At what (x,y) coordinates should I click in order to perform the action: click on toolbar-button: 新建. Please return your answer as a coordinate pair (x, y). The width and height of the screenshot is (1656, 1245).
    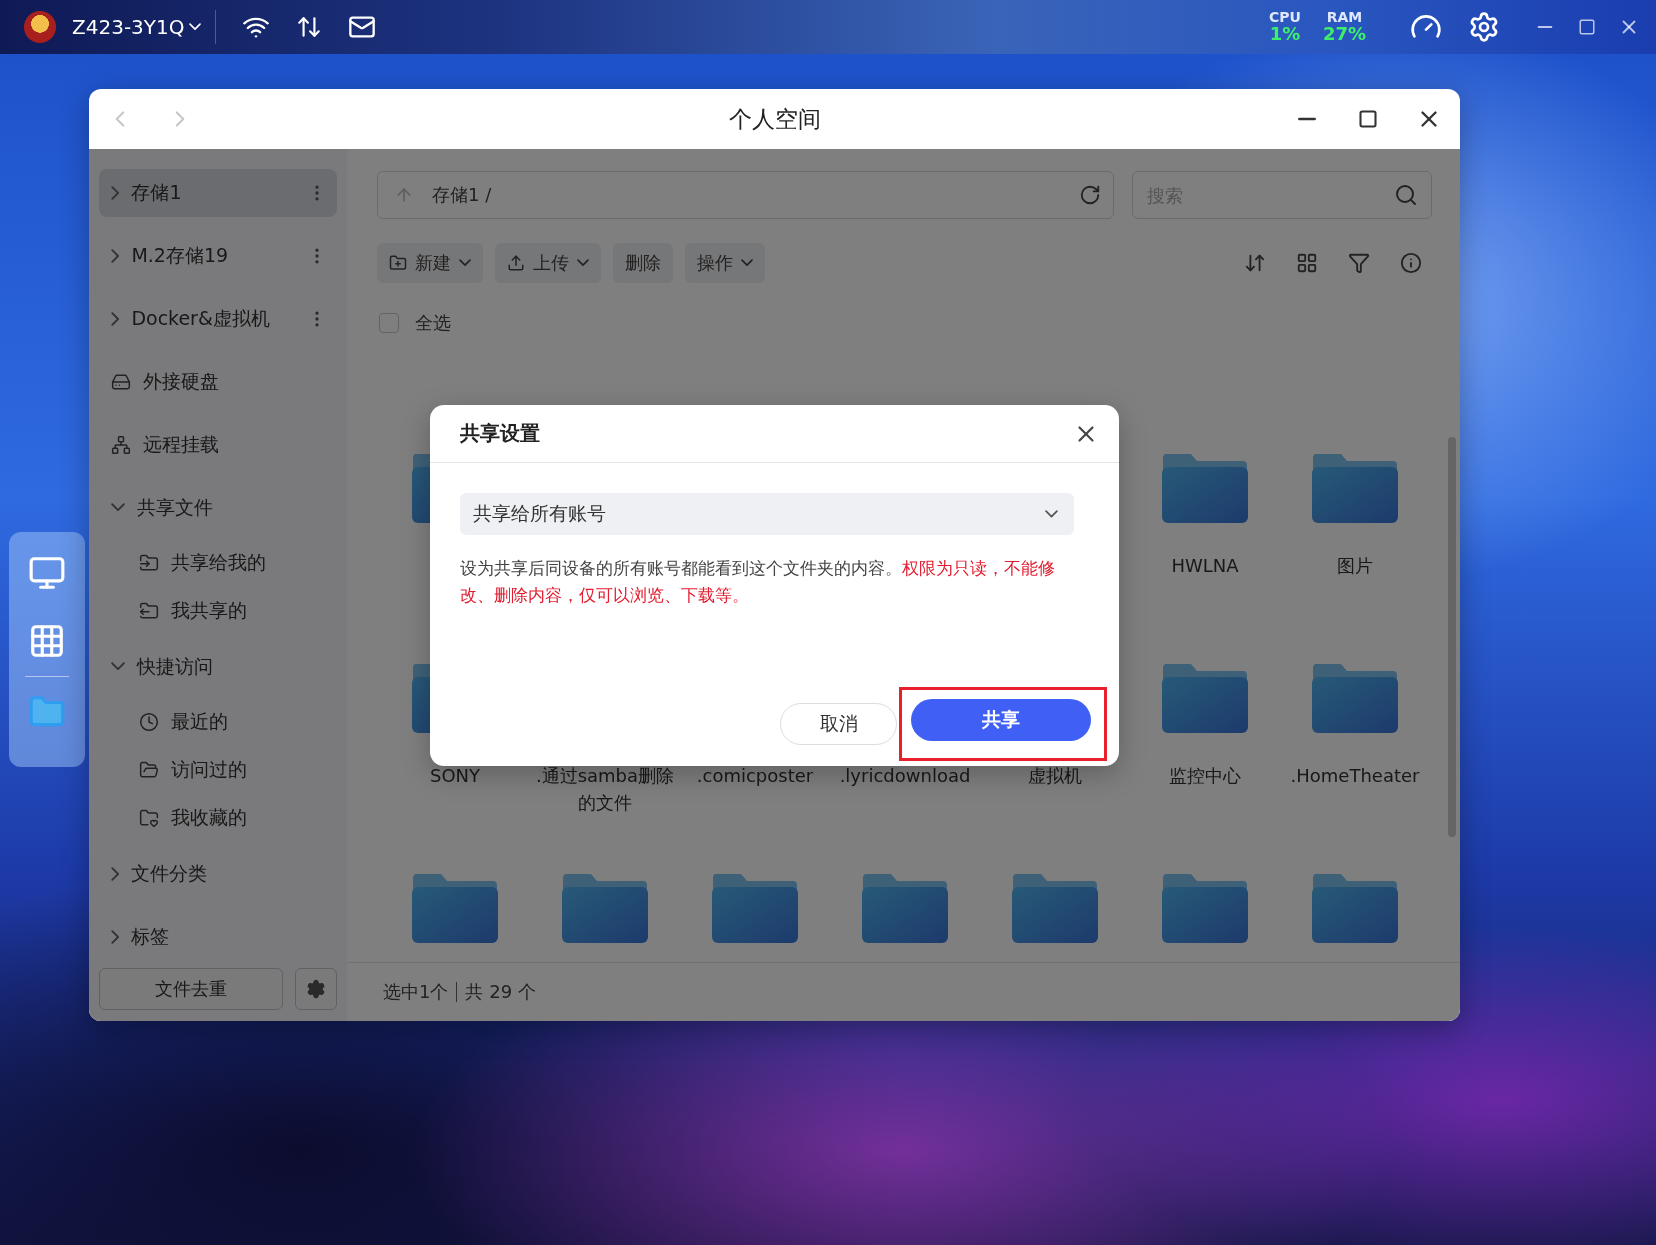
    Looking at the image, I should click on (430, 263).